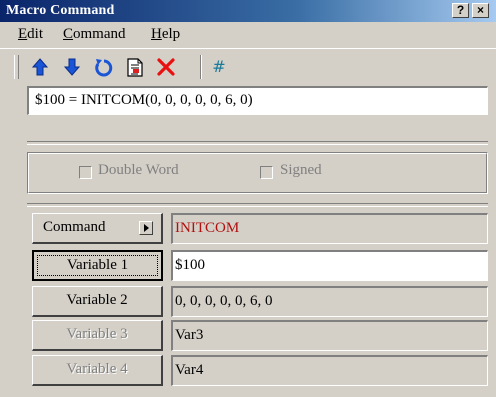 The width and height of the screenshot is (496, 397). Describe the element at coordinates (248, 34) in the screenshot. I see `menu-bar: Edit Command Help` at that location.